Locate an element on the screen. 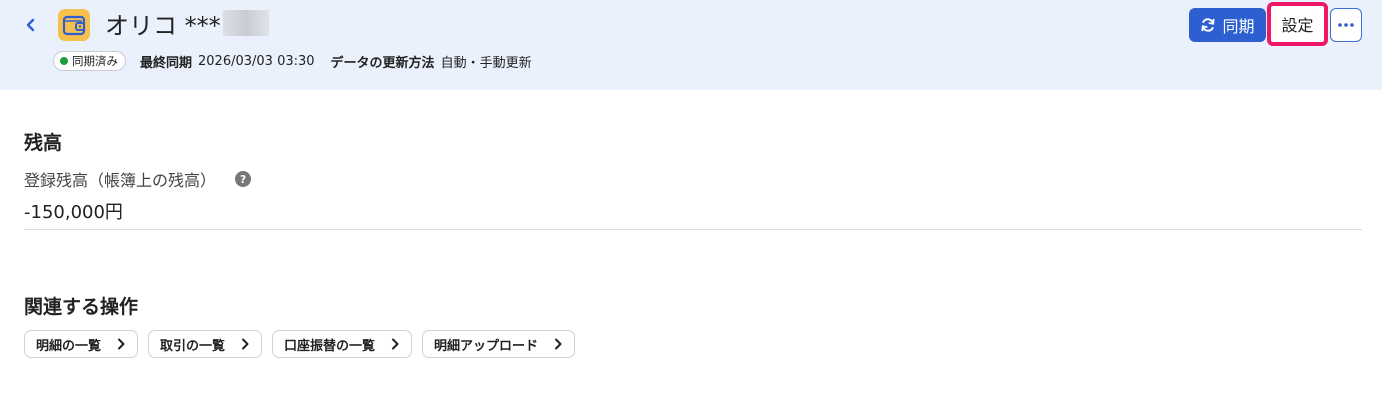 The height and width of the screenshot is (408, 1382). balance-label: 登録残高（帳簿上の残高） is located at coordinates (120, 180).